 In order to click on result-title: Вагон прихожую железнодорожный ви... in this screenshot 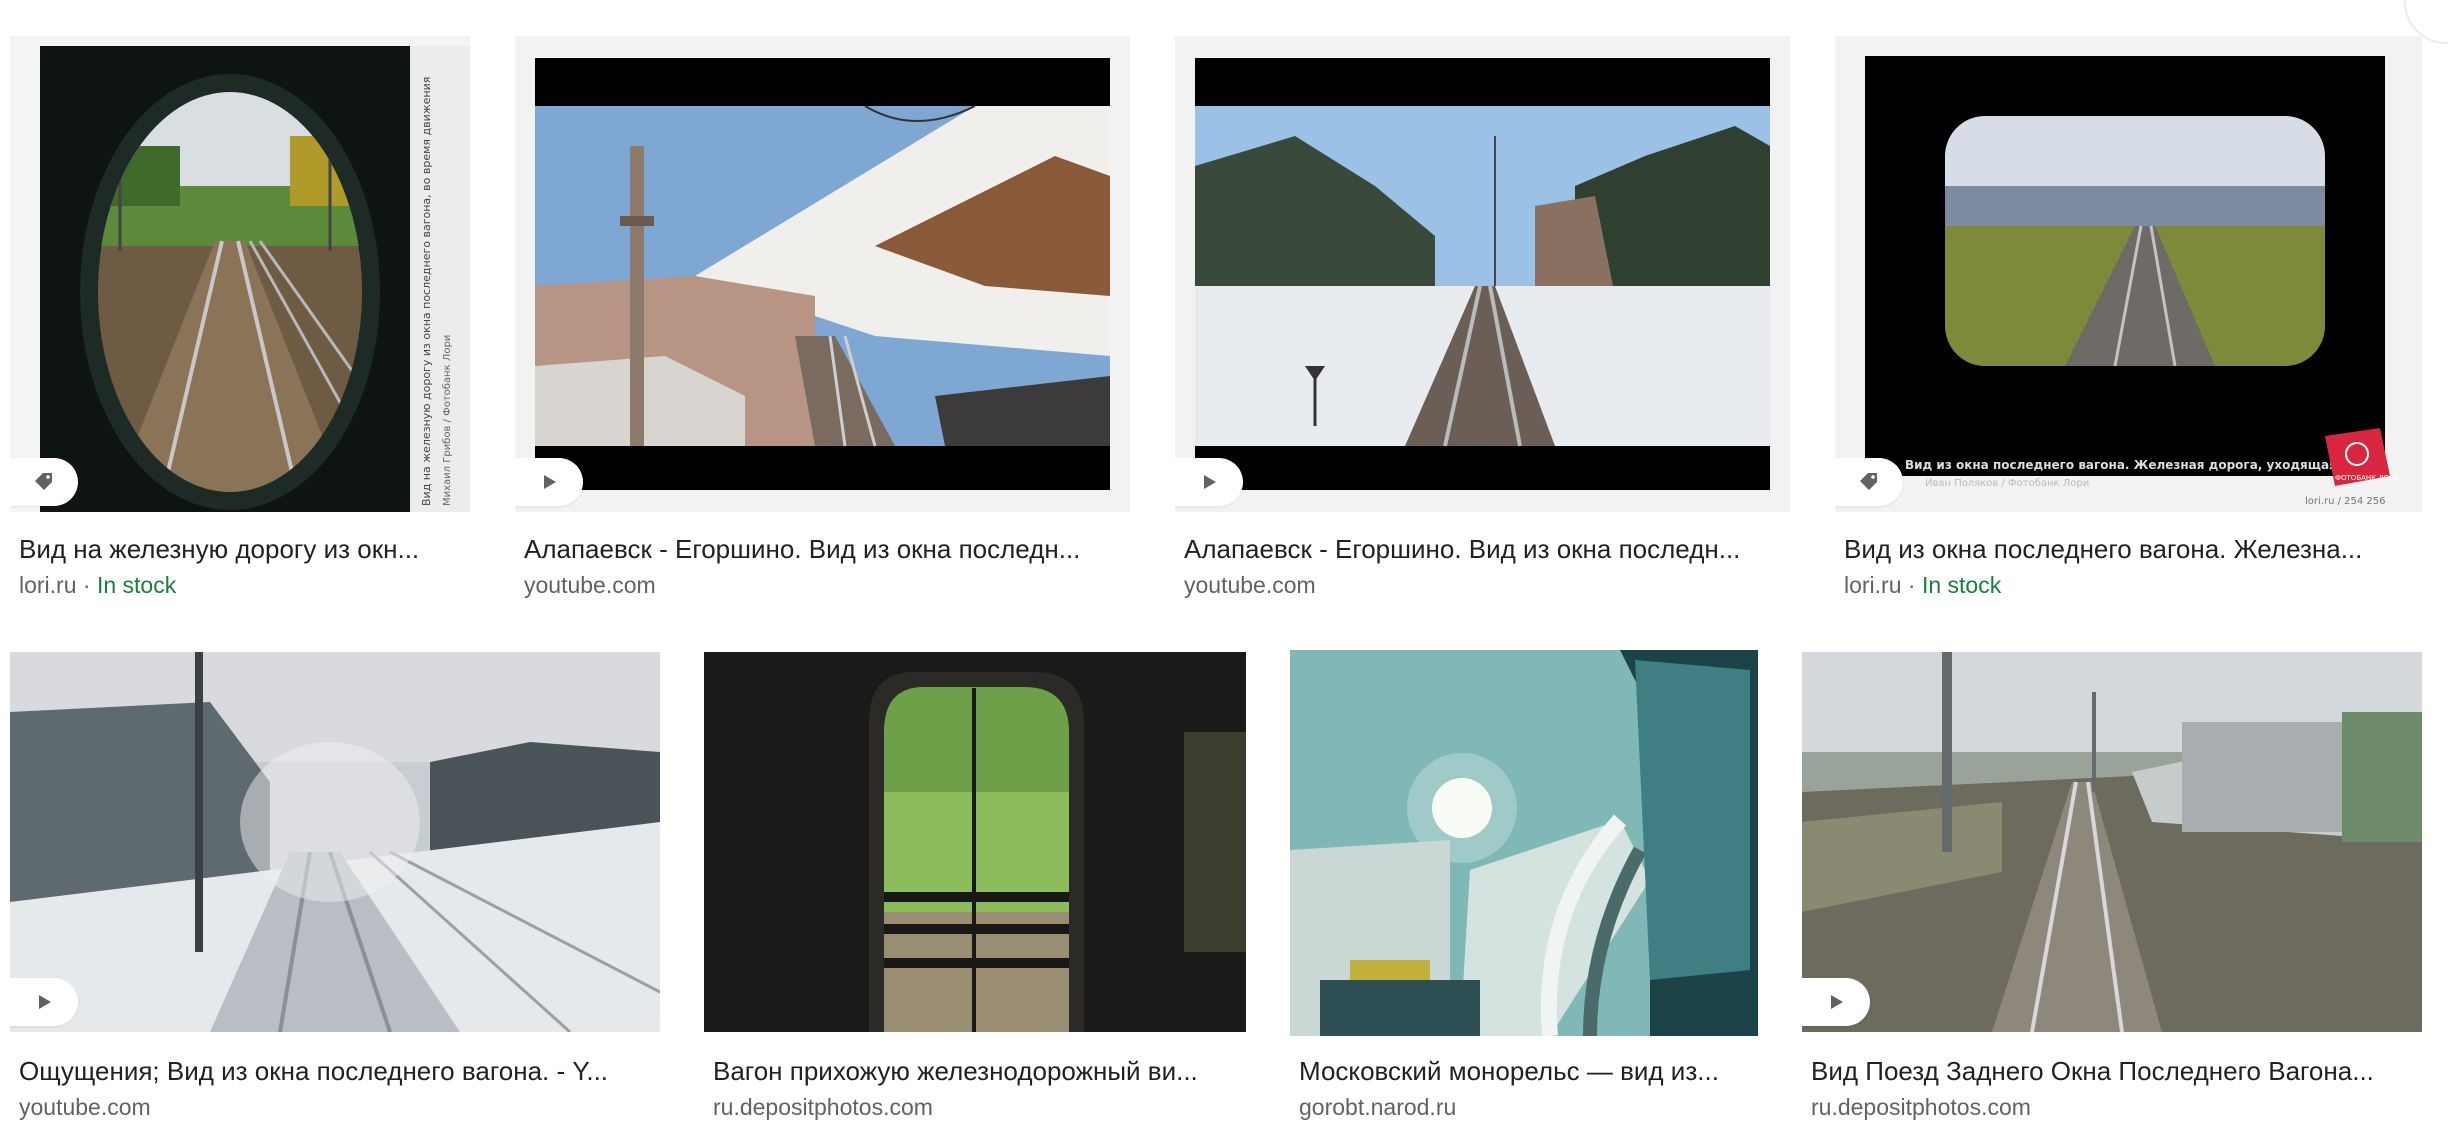, I will do `click(979, 1071)`.